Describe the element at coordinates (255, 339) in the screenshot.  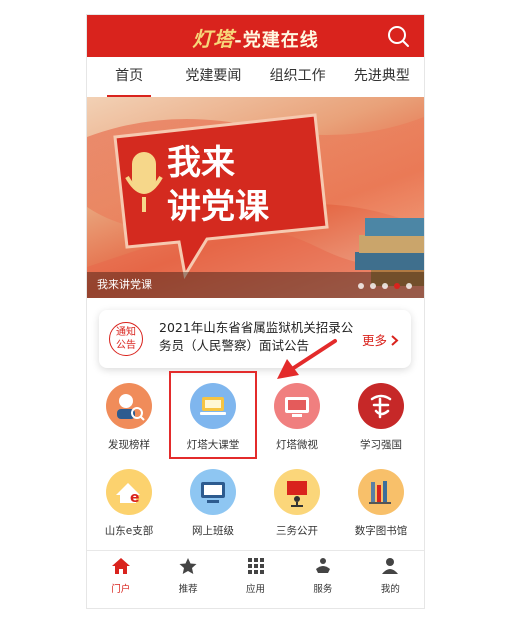
I see `notice-card: 通知 公告 2021年山东省省属监狱机关招录公务员（人民警察）面试公告 更多` at that location.